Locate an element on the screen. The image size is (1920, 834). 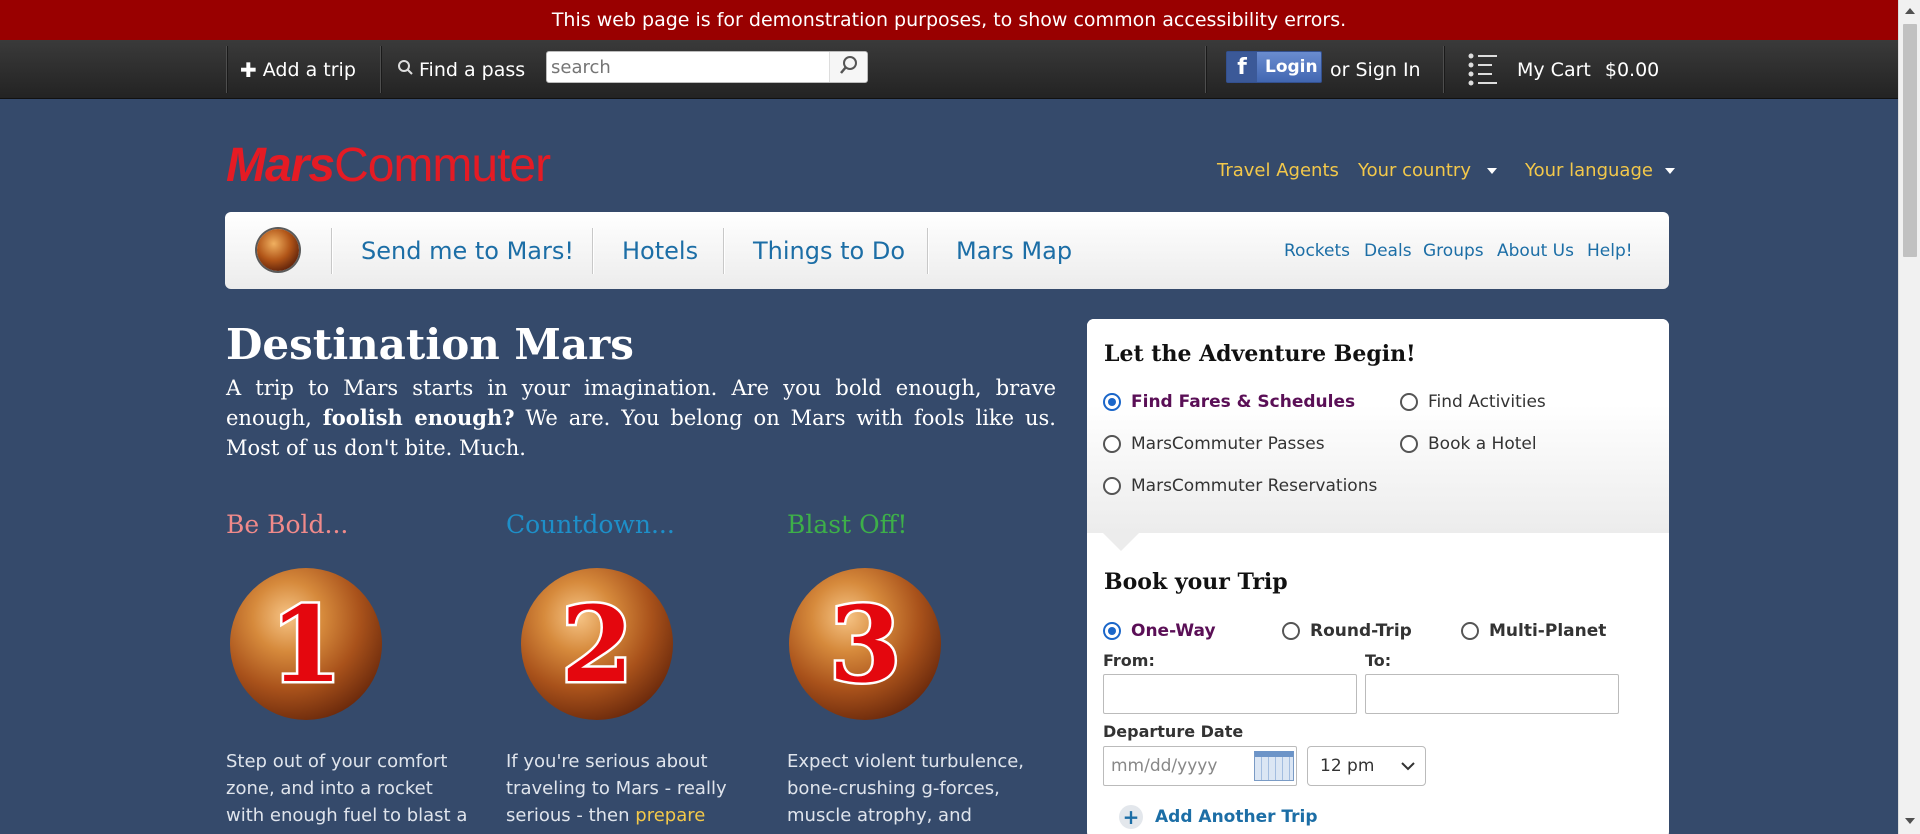
search-box is located at coordinates (707, 67).